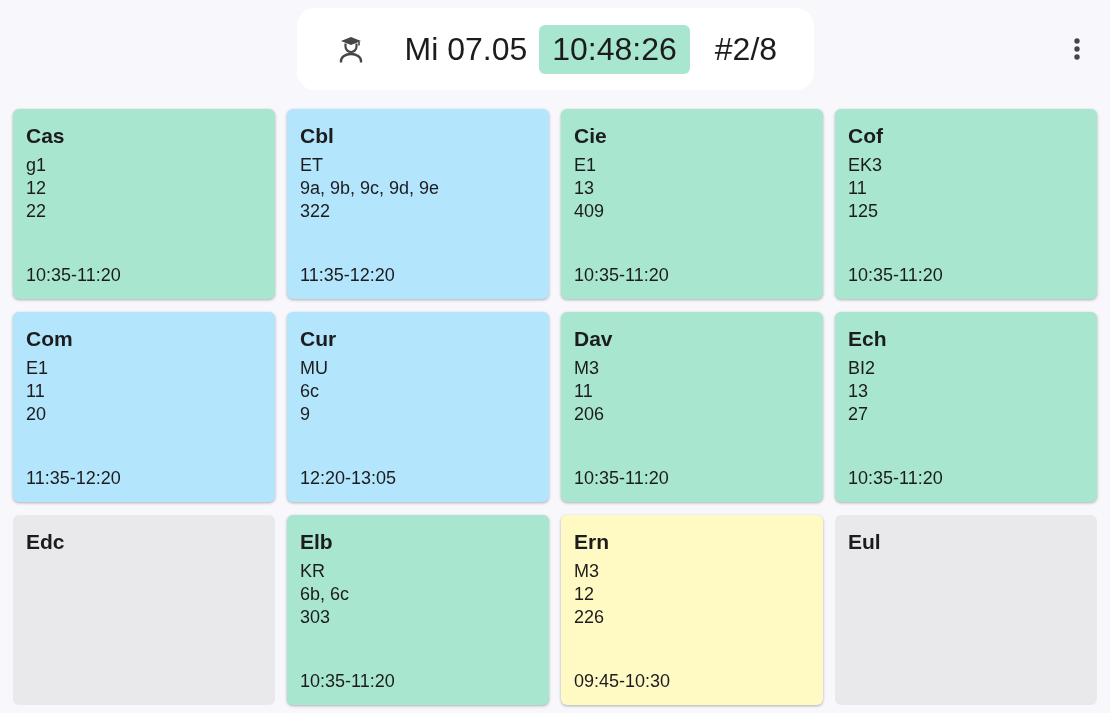 This screenshot has height=713, width=1110. Describe the element at coordinates (325, 594) in the screenshot. I see `card-detail: 6b, 6c` at that location.